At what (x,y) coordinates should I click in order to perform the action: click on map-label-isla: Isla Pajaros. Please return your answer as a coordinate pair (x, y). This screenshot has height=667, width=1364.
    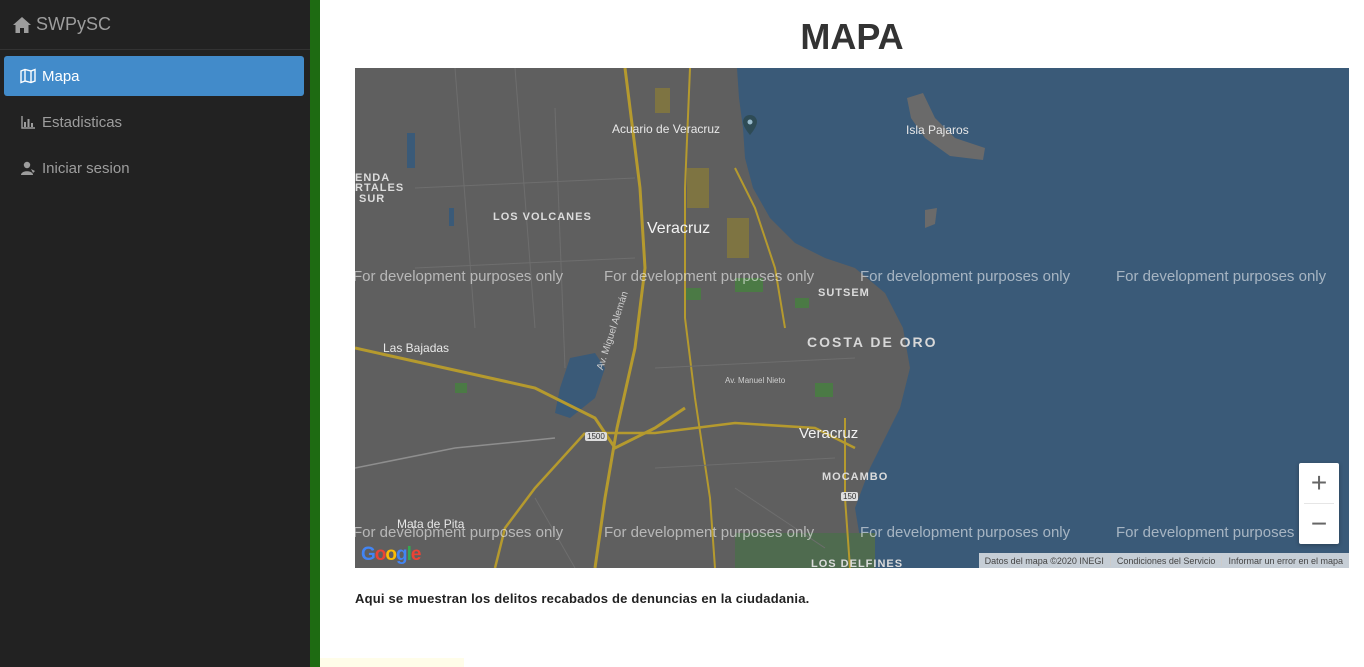
    Looking at the image, I should click on (937, 130).